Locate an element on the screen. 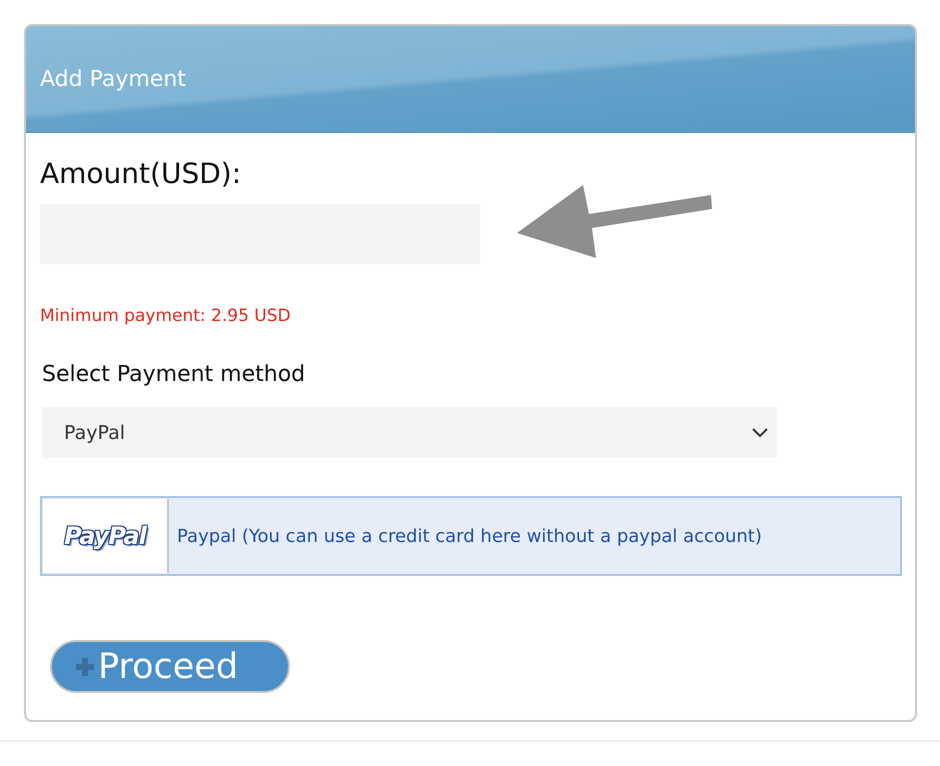 The image size is (940, 766). panel-title: Add Payment is located at coordinates (113, 79).